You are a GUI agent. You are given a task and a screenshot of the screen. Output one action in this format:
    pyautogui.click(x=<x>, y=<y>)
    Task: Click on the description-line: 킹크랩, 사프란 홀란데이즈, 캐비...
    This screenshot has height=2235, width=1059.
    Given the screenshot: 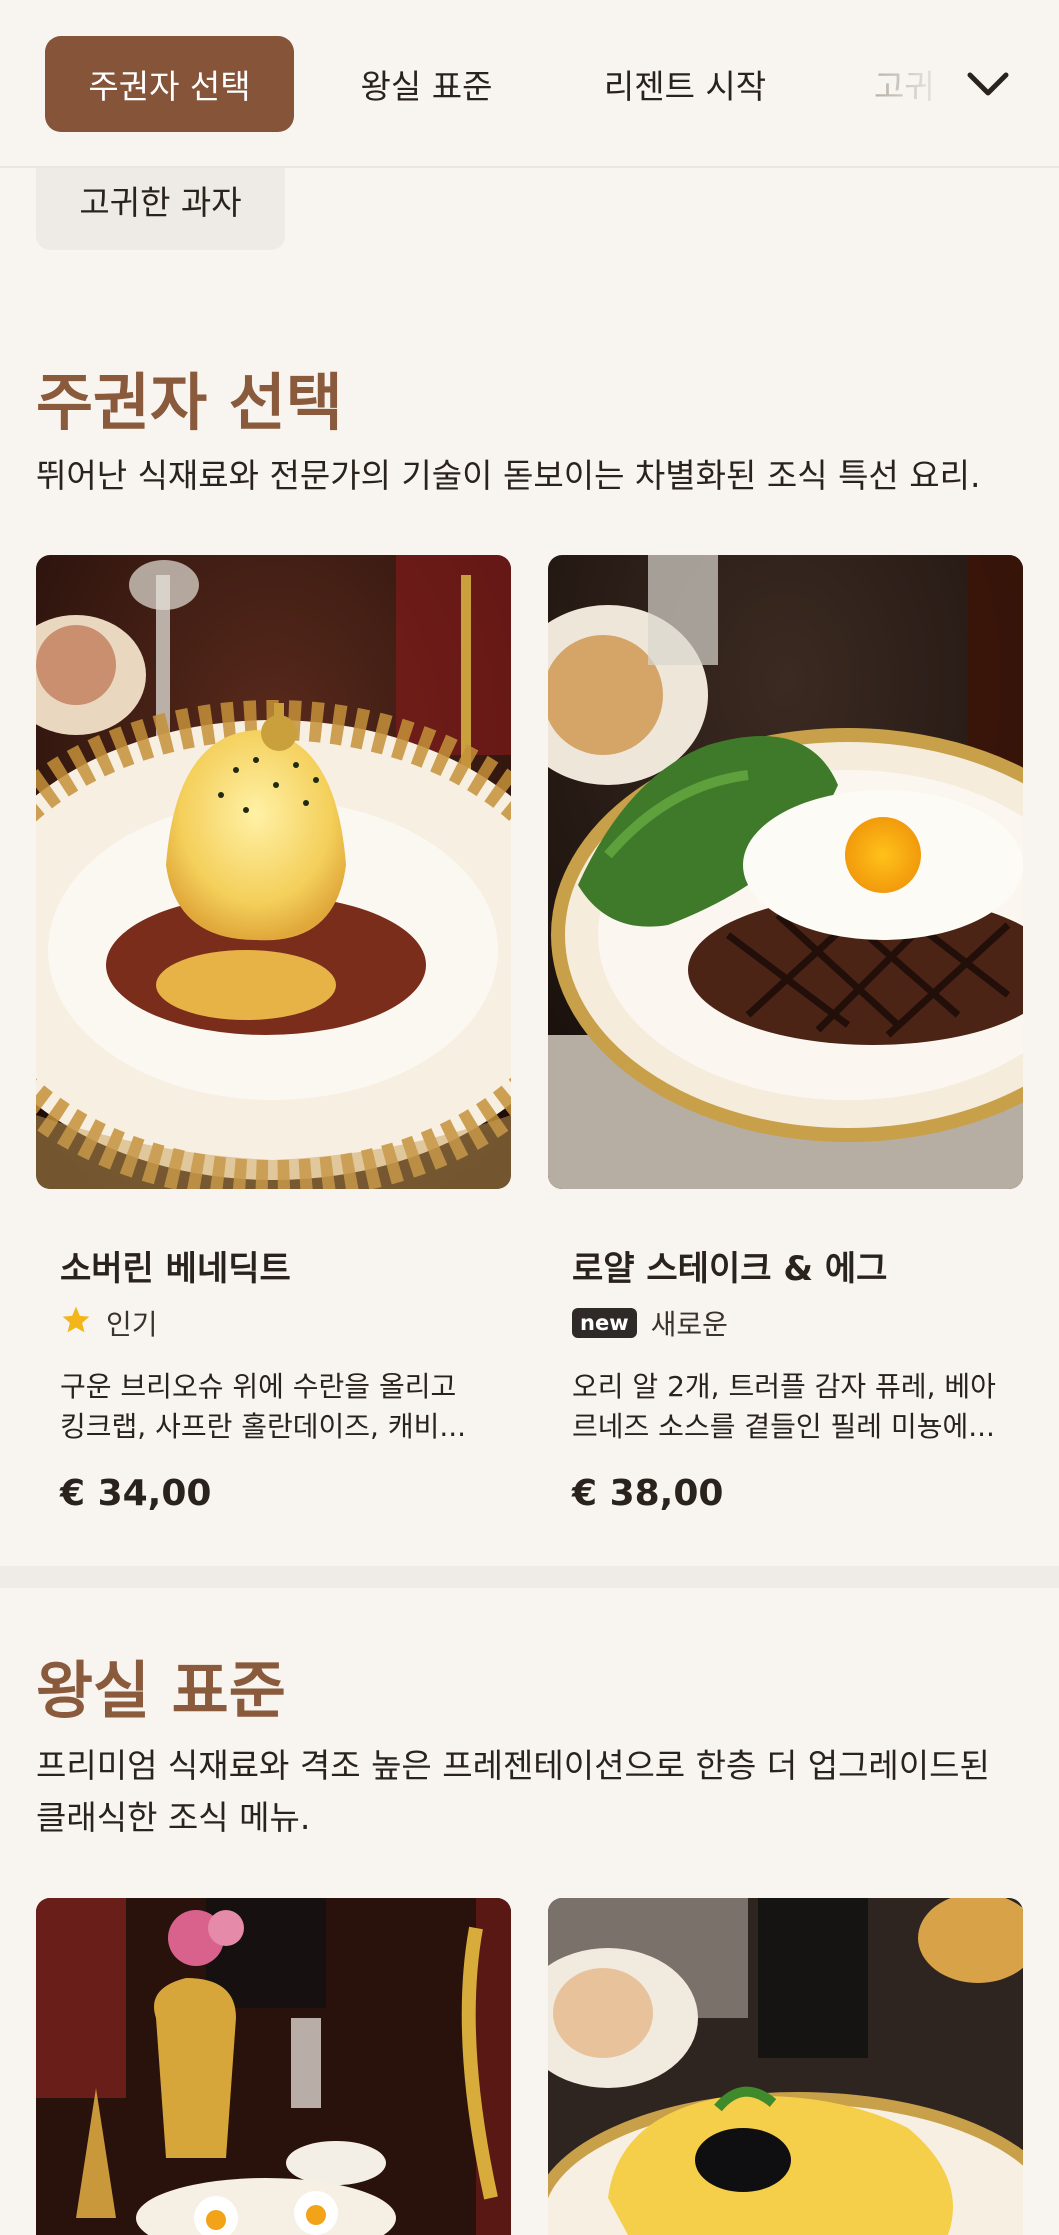 What is the action you would take?
    pyautogui.click(x=263, y=1426)
    